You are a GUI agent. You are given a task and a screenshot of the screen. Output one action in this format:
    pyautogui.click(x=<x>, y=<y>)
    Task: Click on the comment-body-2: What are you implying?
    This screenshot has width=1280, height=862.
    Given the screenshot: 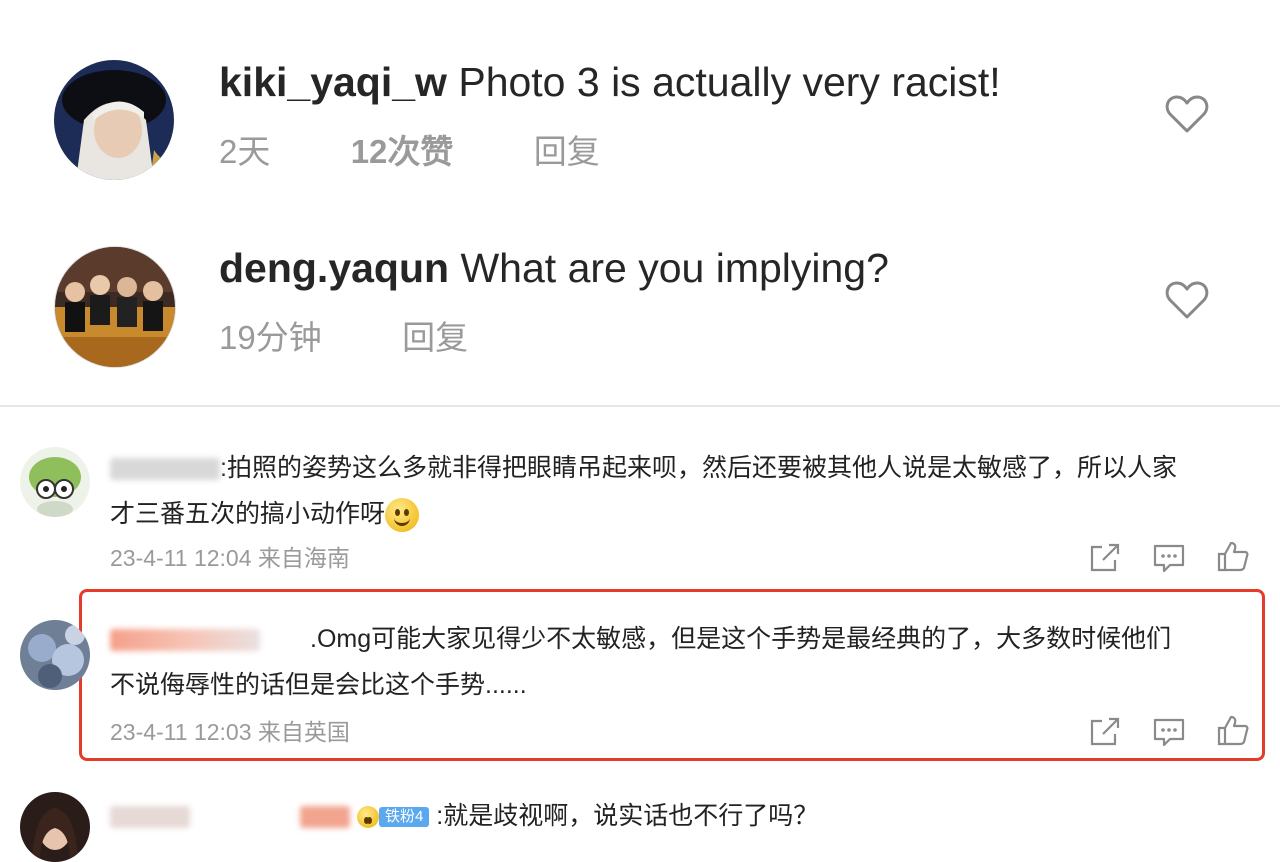 What is the action you would take?
    pyautogui.click(x=674, y=268)
    